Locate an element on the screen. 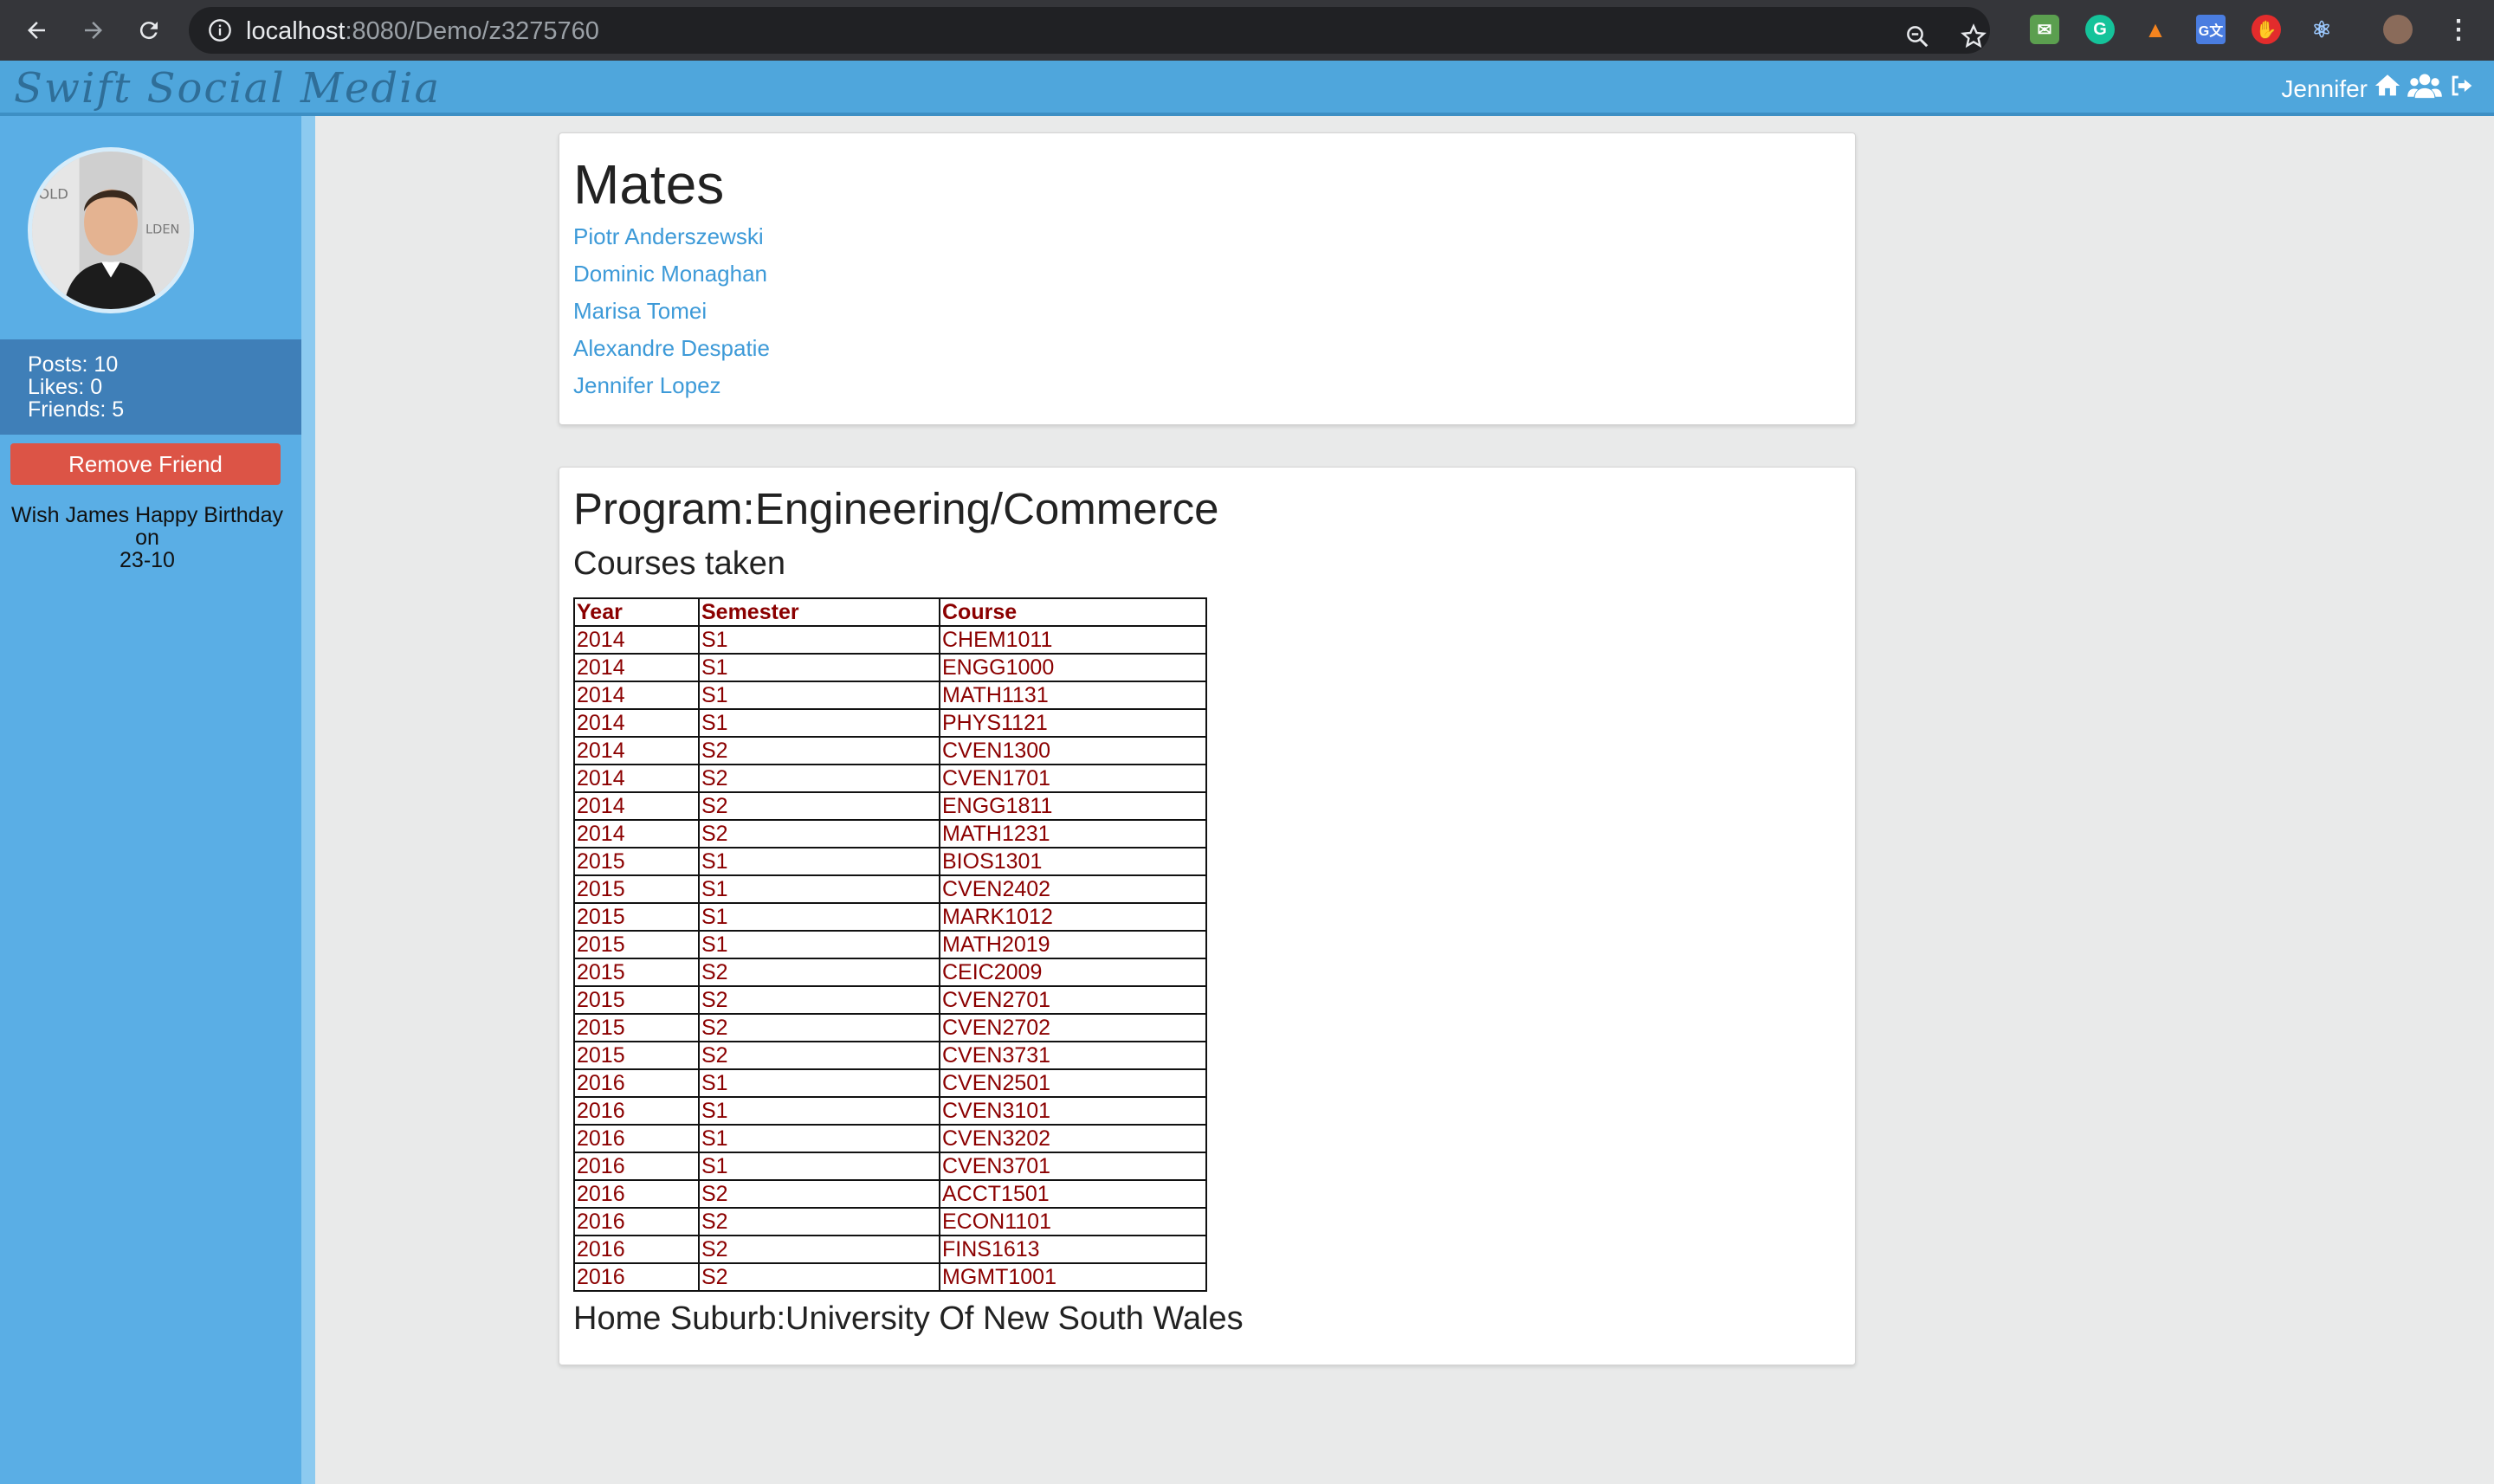 The width and height of the screenshot is (2494, 1484). mate-link: Marisa Tomei is located at coordinates (671, 316).